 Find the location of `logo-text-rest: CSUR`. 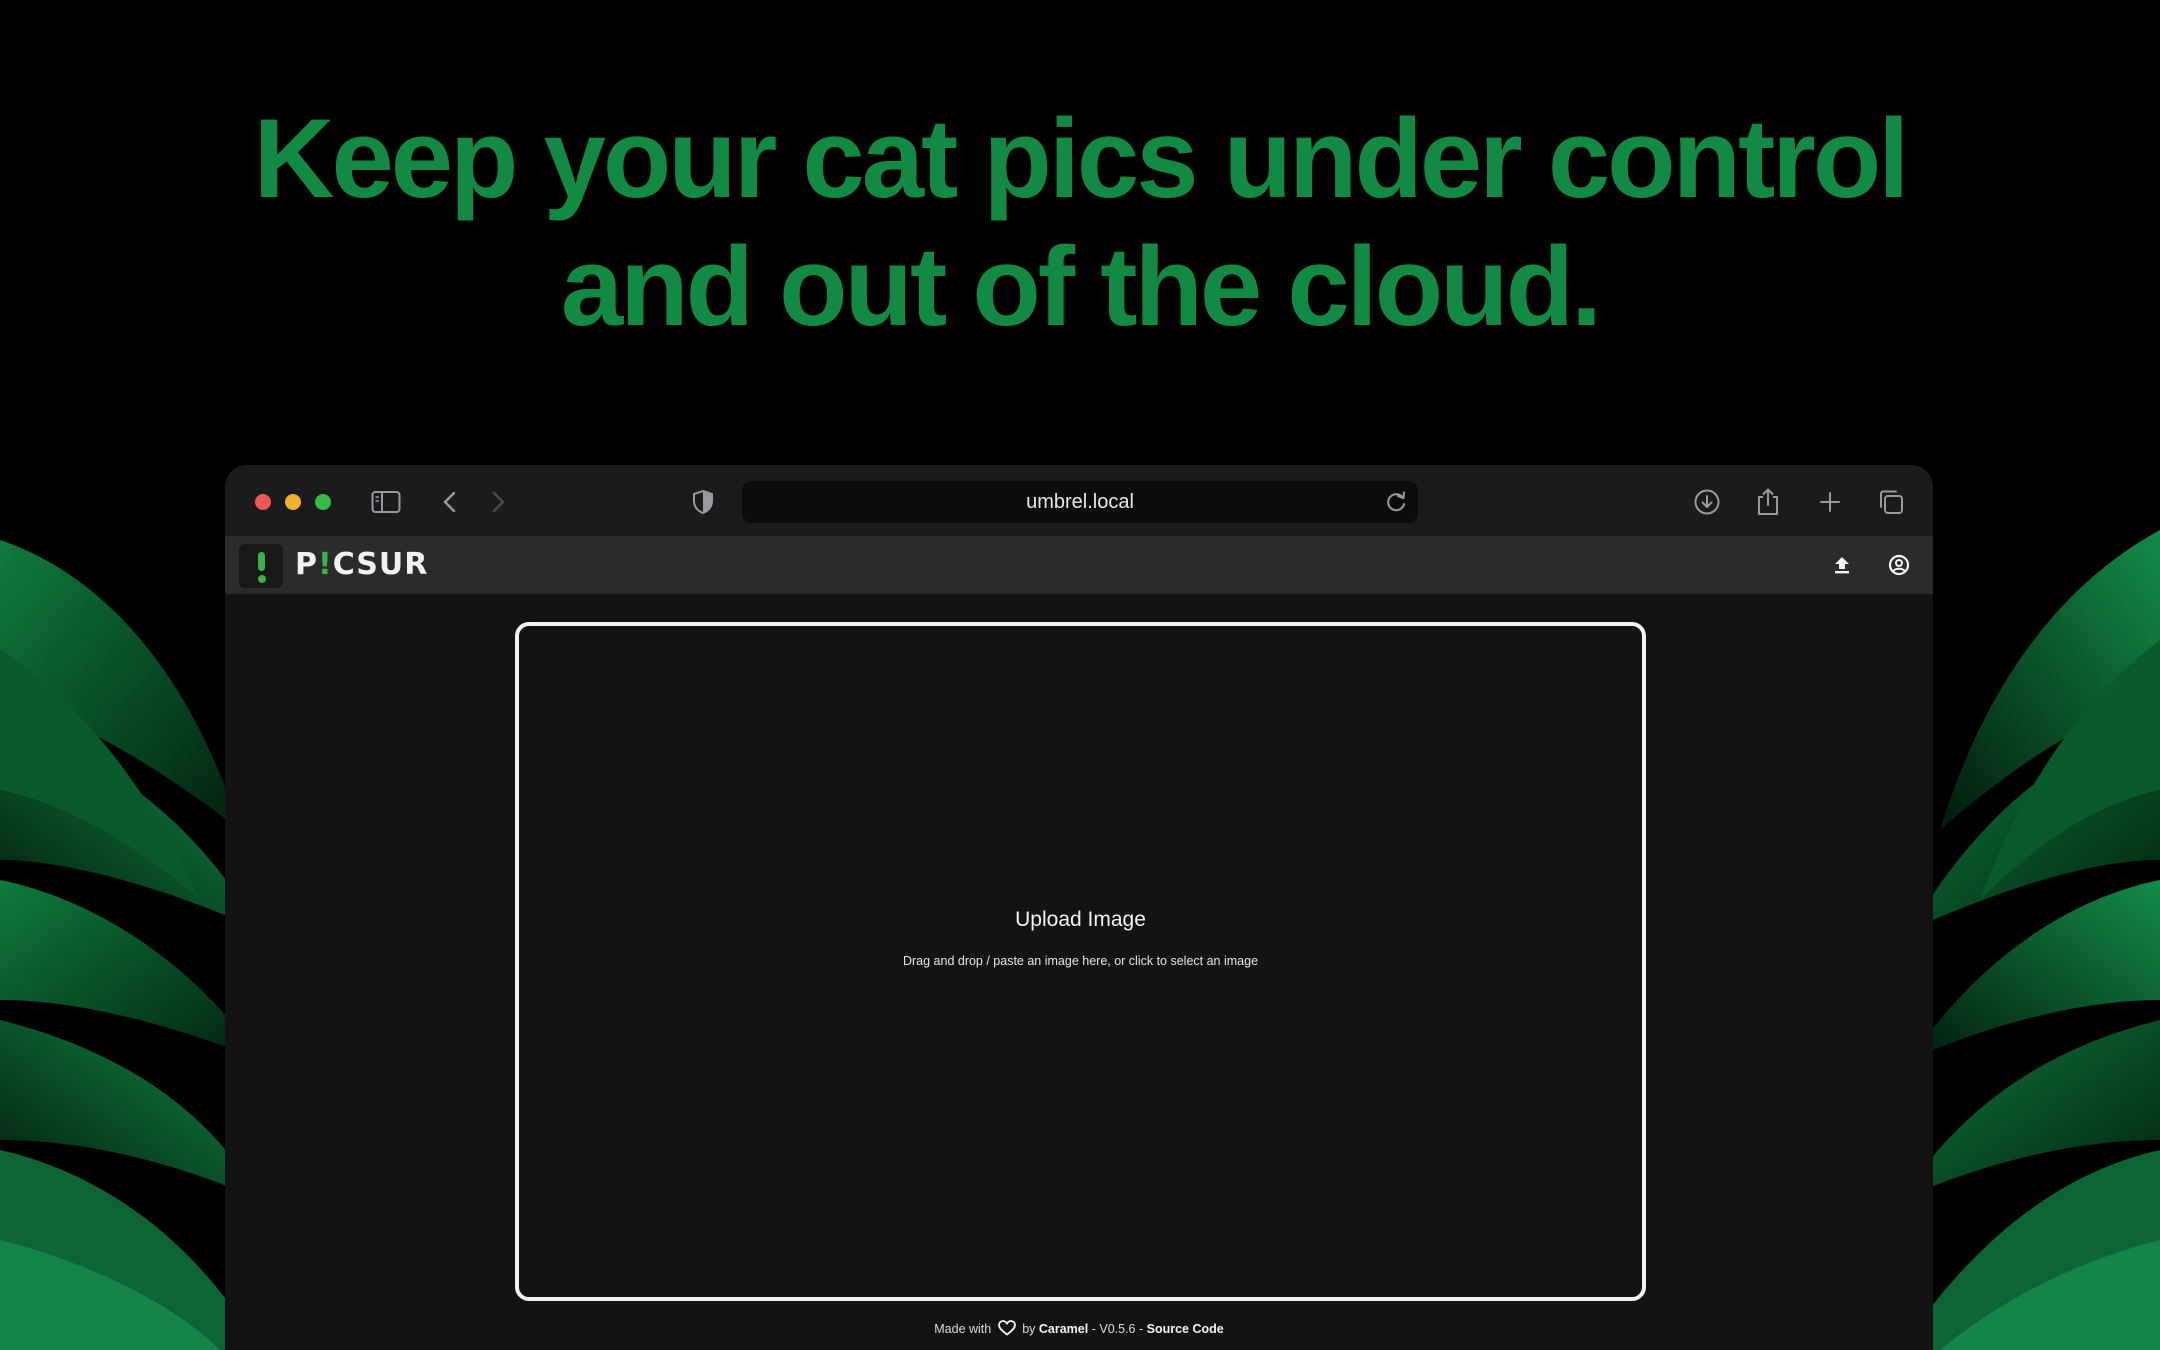

logo-text-rest: CSUR is located at coordinates (380, 564).